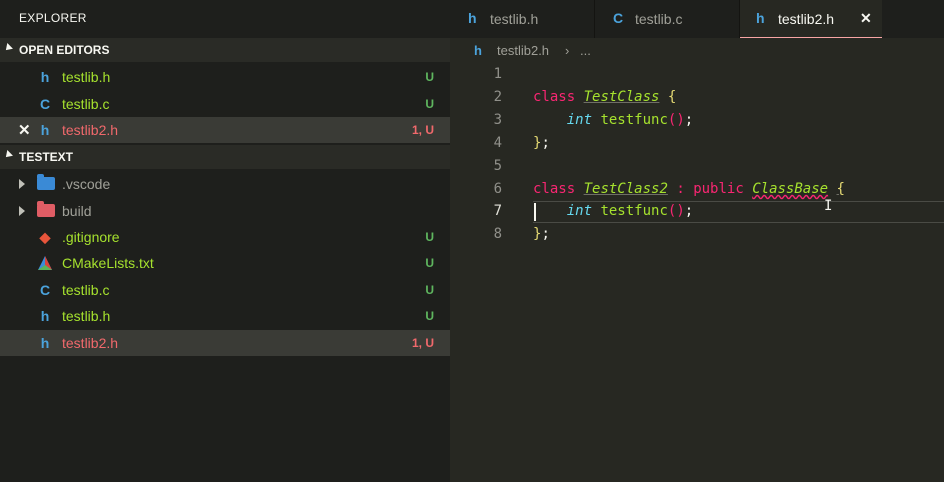 This screenshot has height=482, width=944. I want to click on breadcrumb-file: testlib2.h, so click(523, 50).